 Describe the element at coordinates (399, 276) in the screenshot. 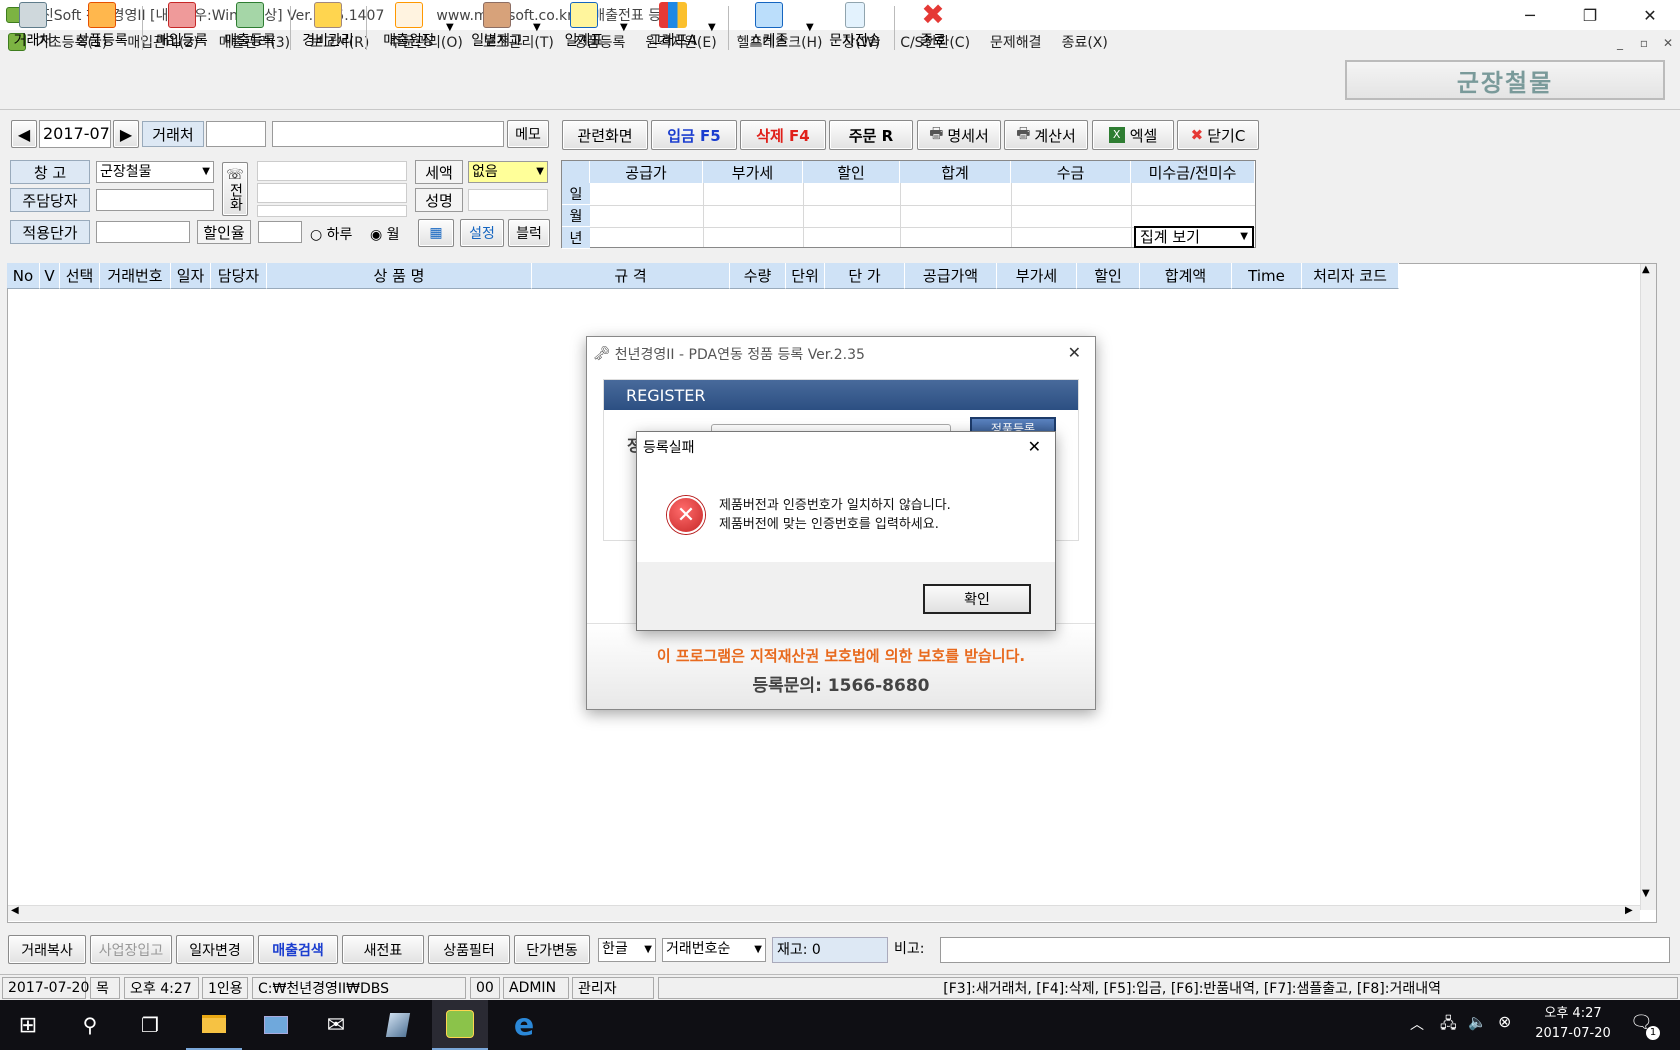

I see `grid-col-header: 상 품 명` at that location.